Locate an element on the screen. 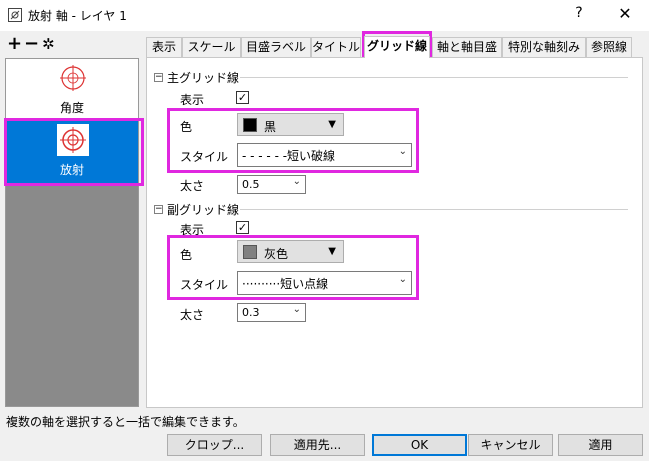 The height and width of the screenshot is (461, 649). window-title: 放射 軸 - レイヤ 1 is located at coordinates (77, 16).